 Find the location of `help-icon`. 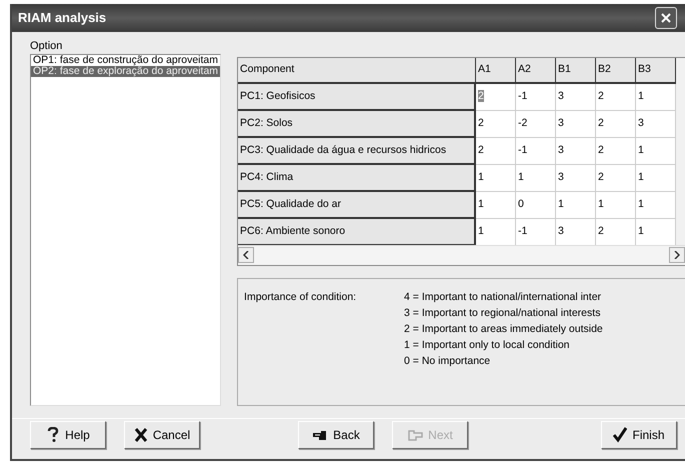

help-icon is located at coordinates (53, 434).